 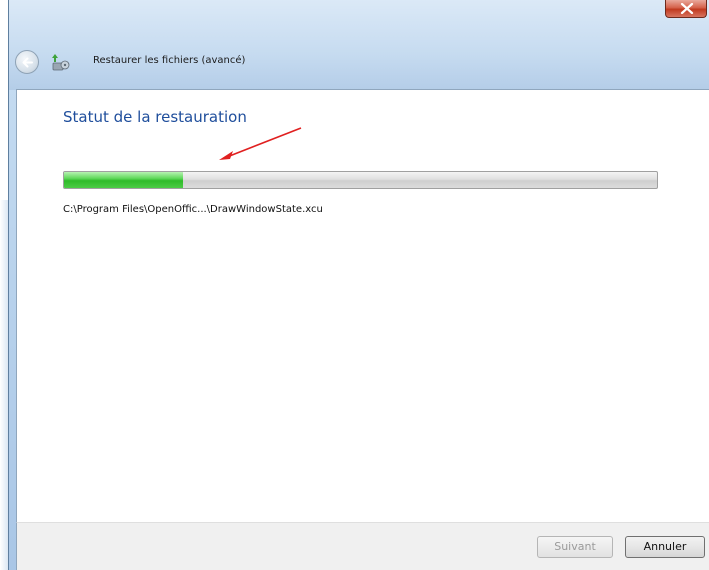 I want to click on restore-progress-bar, so click(x=360, y=180).